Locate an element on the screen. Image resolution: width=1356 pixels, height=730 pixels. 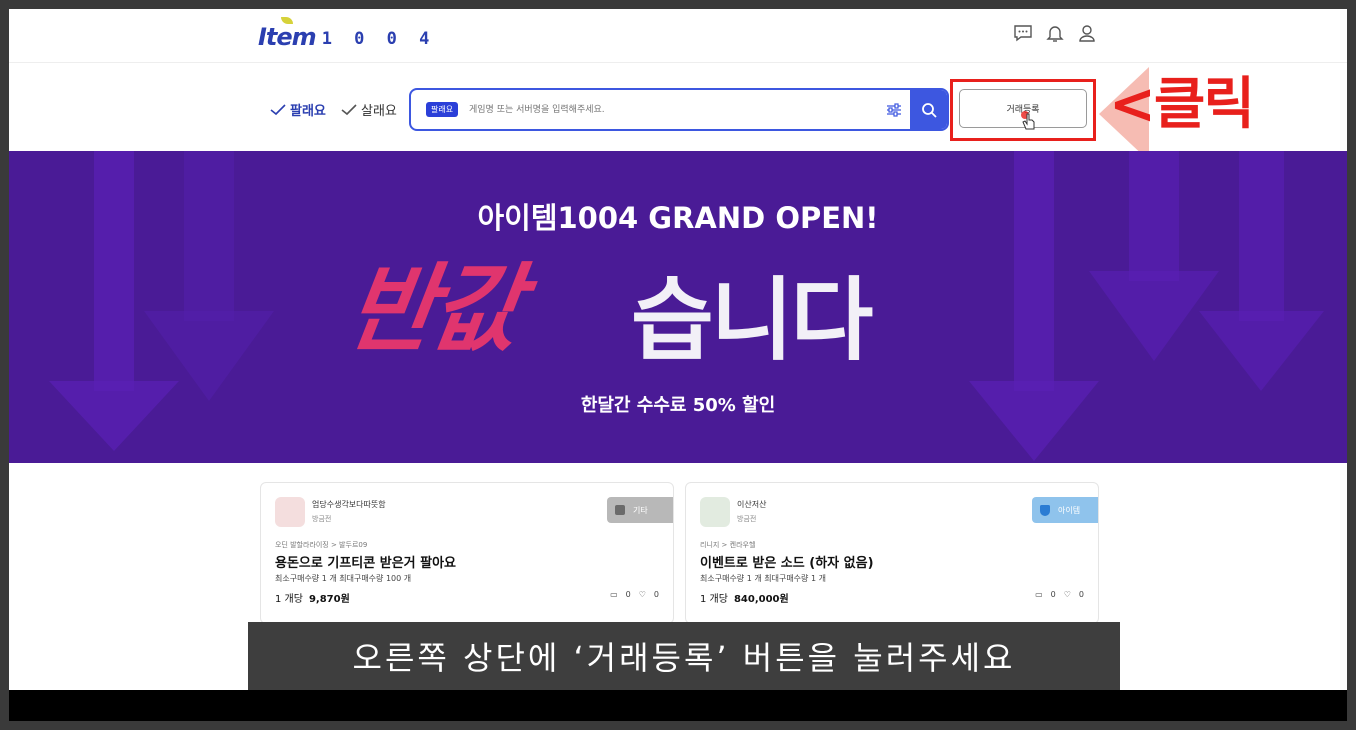
site-logo: Item 1 0 0 4 is located at coordinates (347, 34).